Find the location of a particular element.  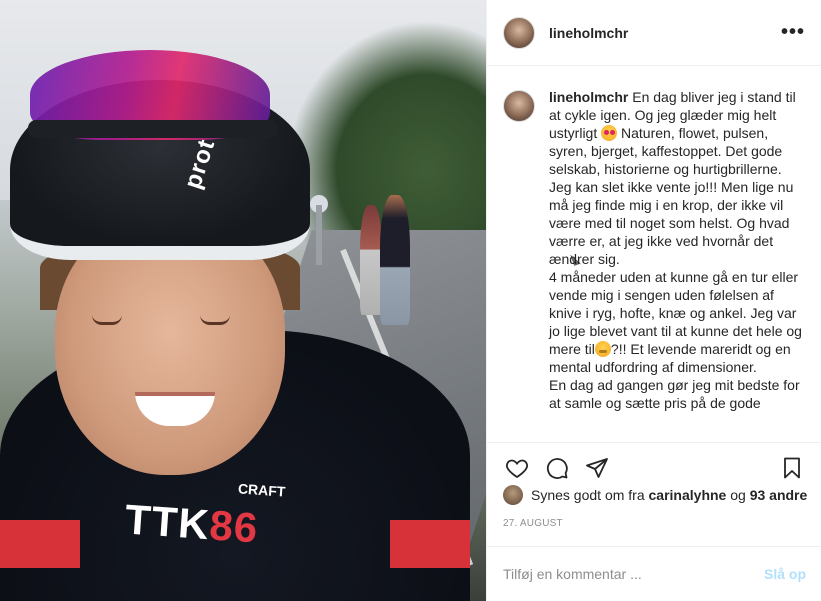

comment-icon is located at coordinates (557, 468).